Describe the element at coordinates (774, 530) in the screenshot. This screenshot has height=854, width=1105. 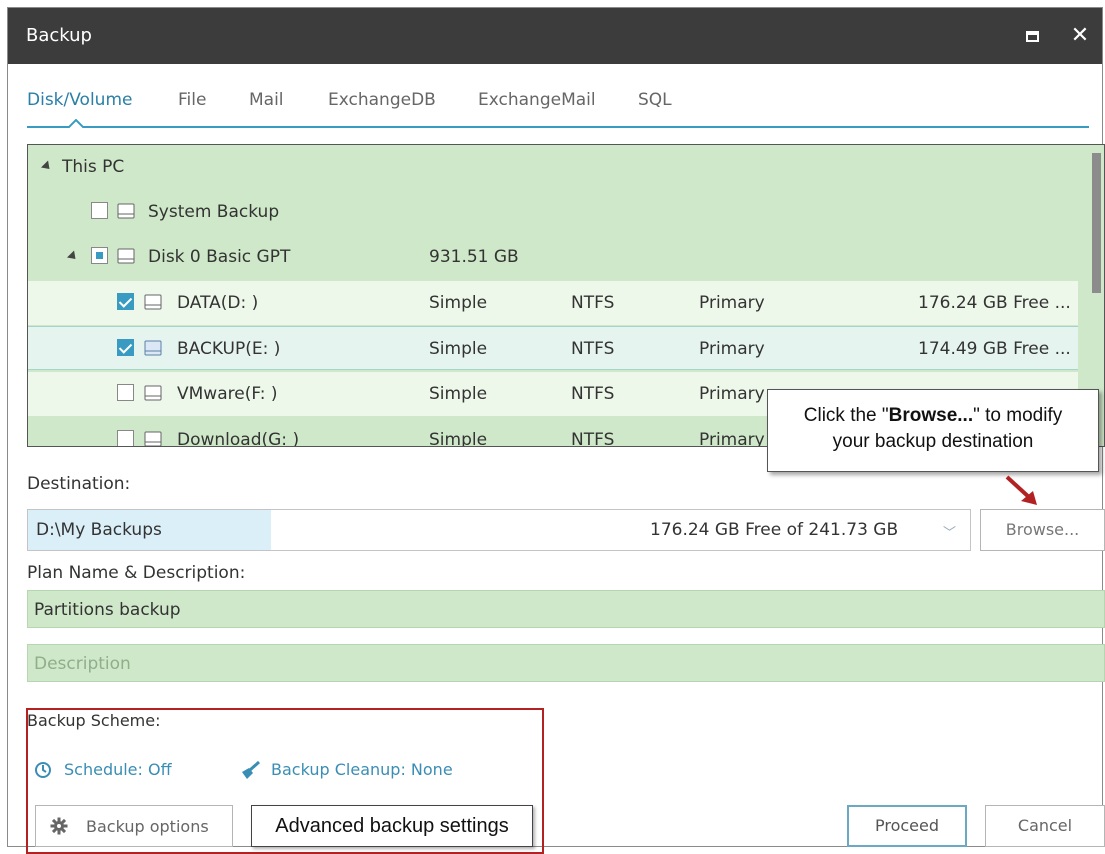
I see `destination-free-space: 176.24 GB Free of 241.73 GB` at that location.